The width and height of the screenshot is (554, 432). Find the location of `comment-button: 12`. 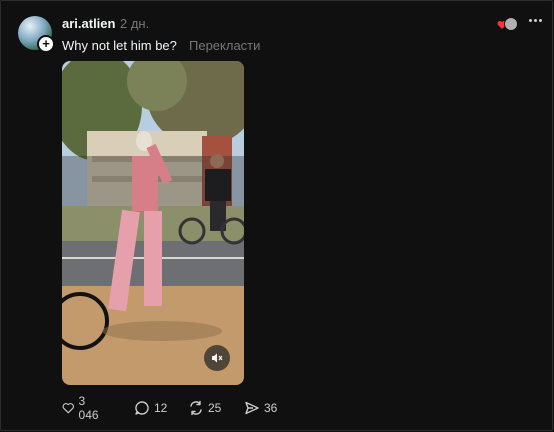

comment-button: 12 is located at coordinates (150, 408).